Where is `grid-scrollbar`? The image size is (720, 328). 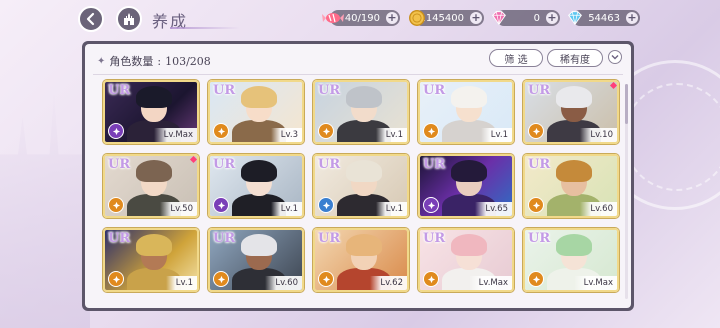
grid-scrollbar is located at coordinates (626, 191).